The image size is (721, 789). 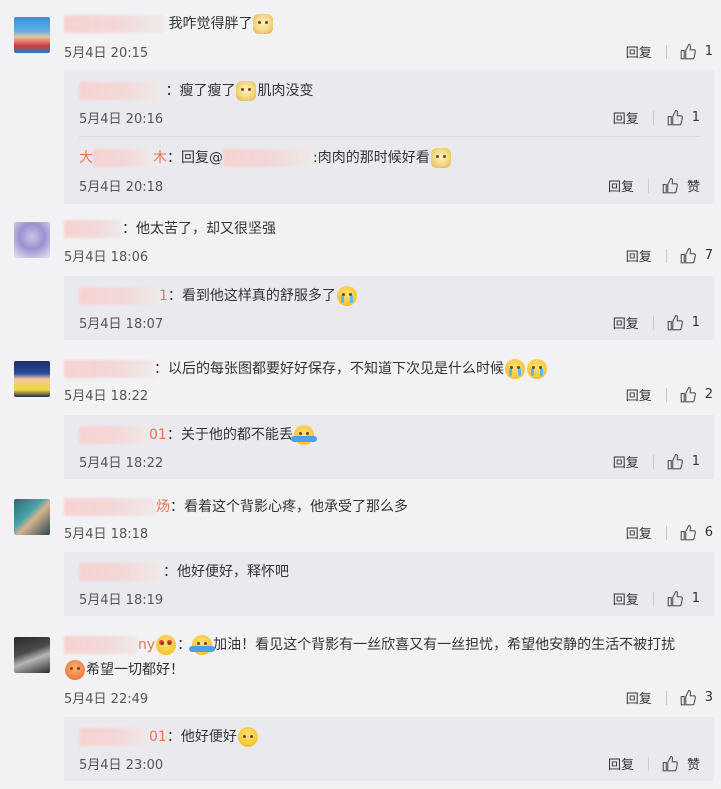 I want to click on mention-blurred, so click(x=268, y=158).